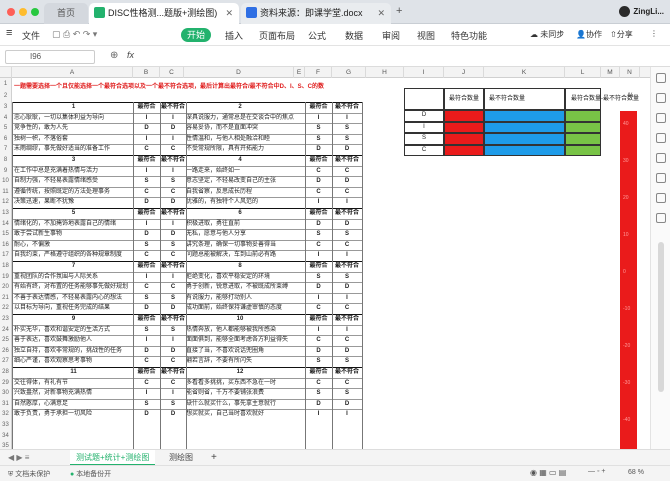 This screenshot has height=481, width=670. I want to click on row-header: 30, so click(6, 393).